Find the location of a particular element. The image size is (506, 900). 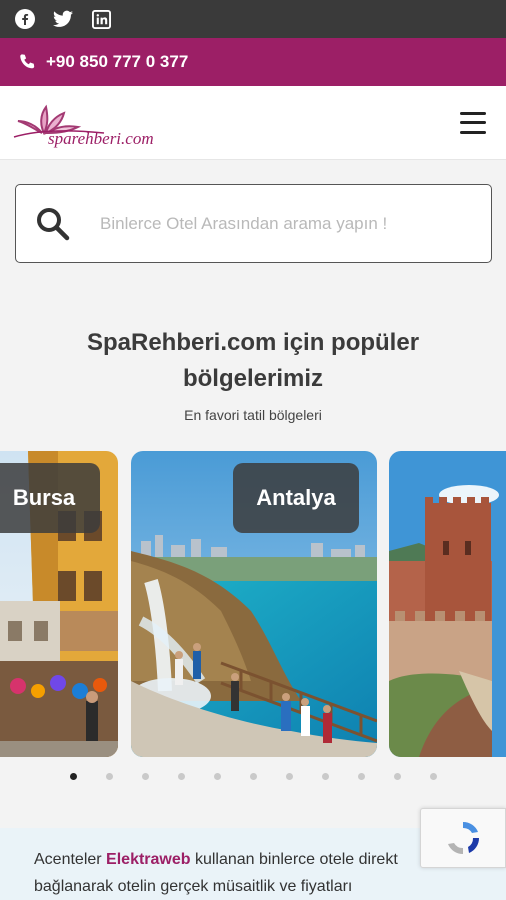

social-bar is located at coordinates (253, 19).